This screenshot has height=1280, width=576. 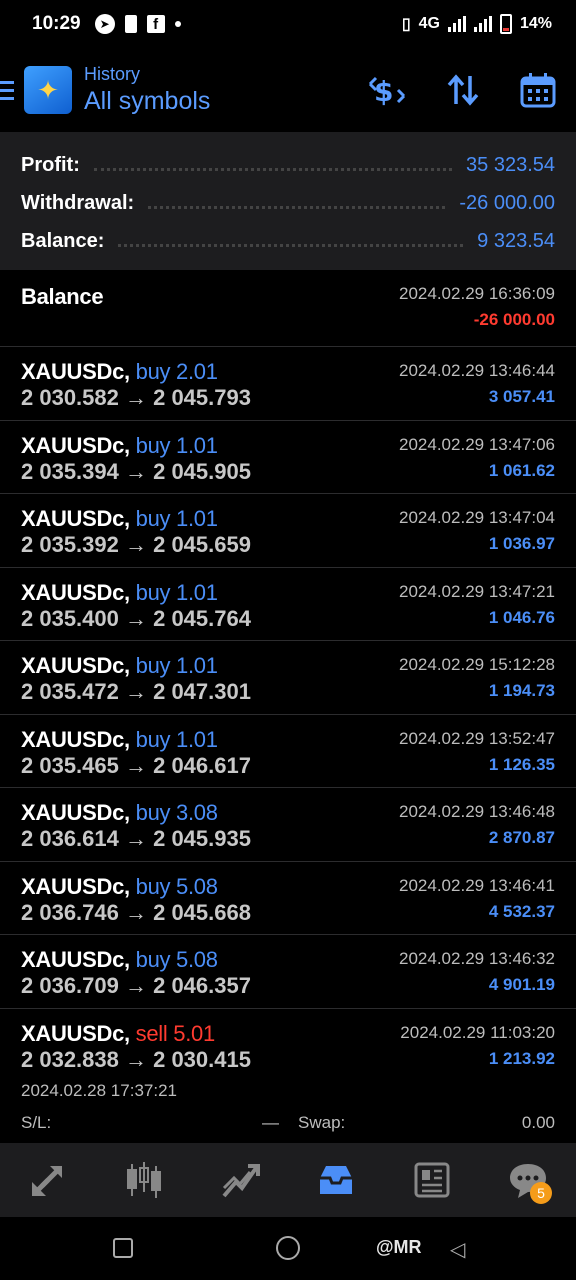 I want to click on vibrate-icon: ▯, so click(x=406, y=24).